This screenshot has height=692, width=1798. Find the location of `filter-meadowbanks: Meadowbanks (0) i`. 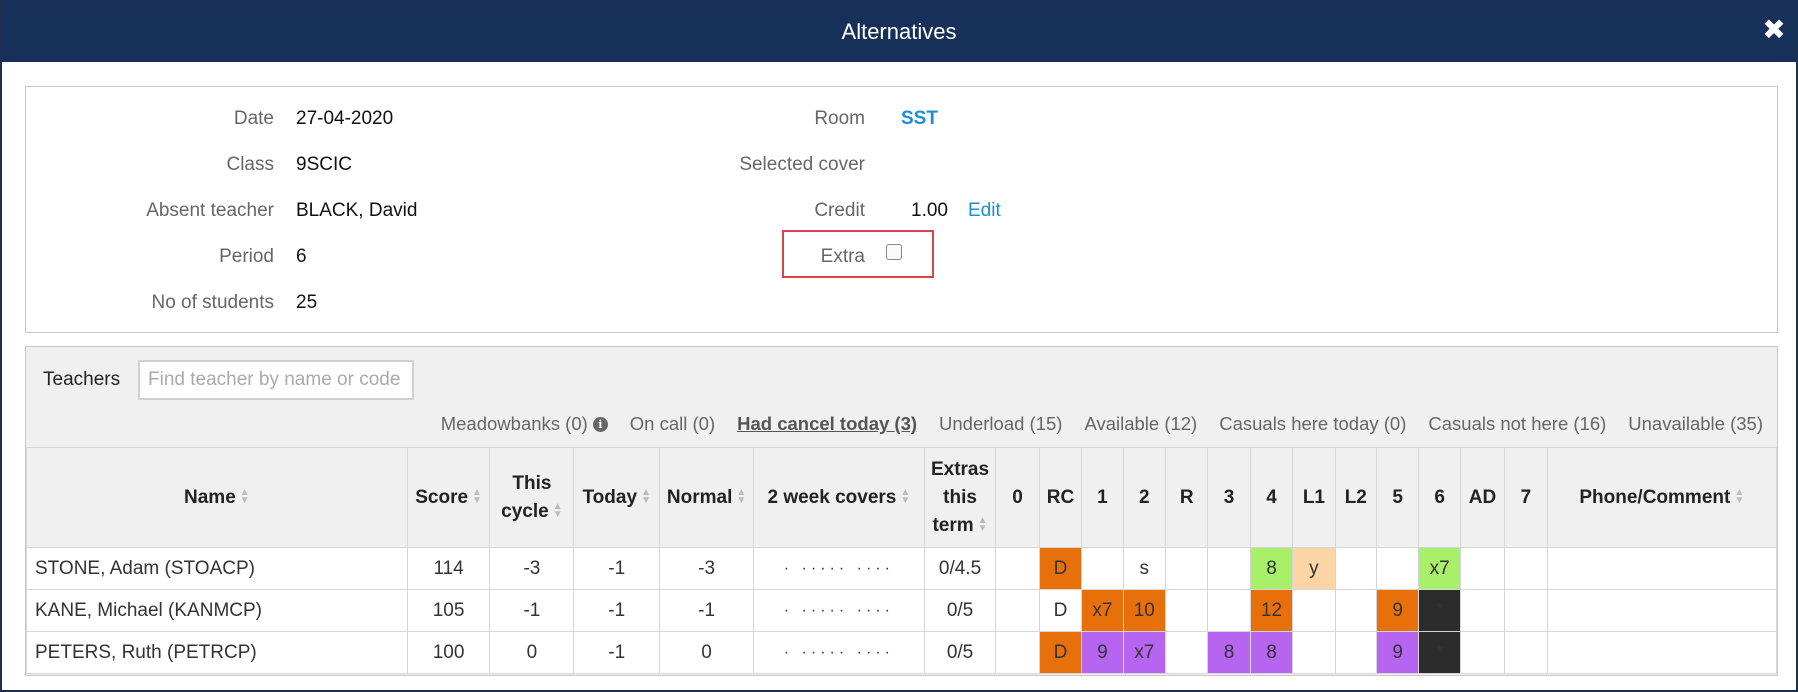

filter-meadowbanks: Meadowbanks (0) i is located at coordinates (524, 424).